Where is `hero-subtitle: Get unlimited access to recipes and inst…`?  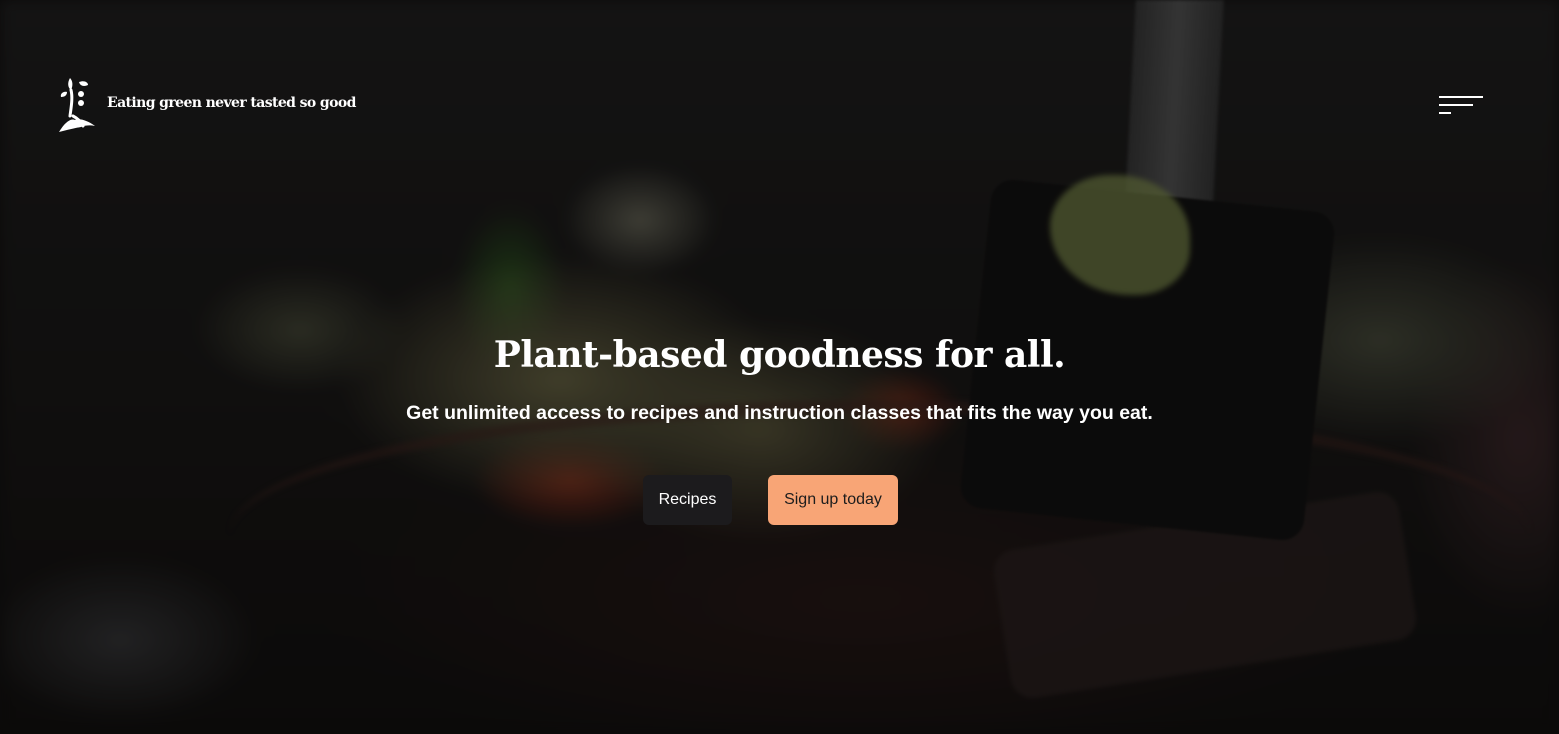 hero-subtitle: Get unlimited access to recipes and inst… is located at coordinates (779, 413).